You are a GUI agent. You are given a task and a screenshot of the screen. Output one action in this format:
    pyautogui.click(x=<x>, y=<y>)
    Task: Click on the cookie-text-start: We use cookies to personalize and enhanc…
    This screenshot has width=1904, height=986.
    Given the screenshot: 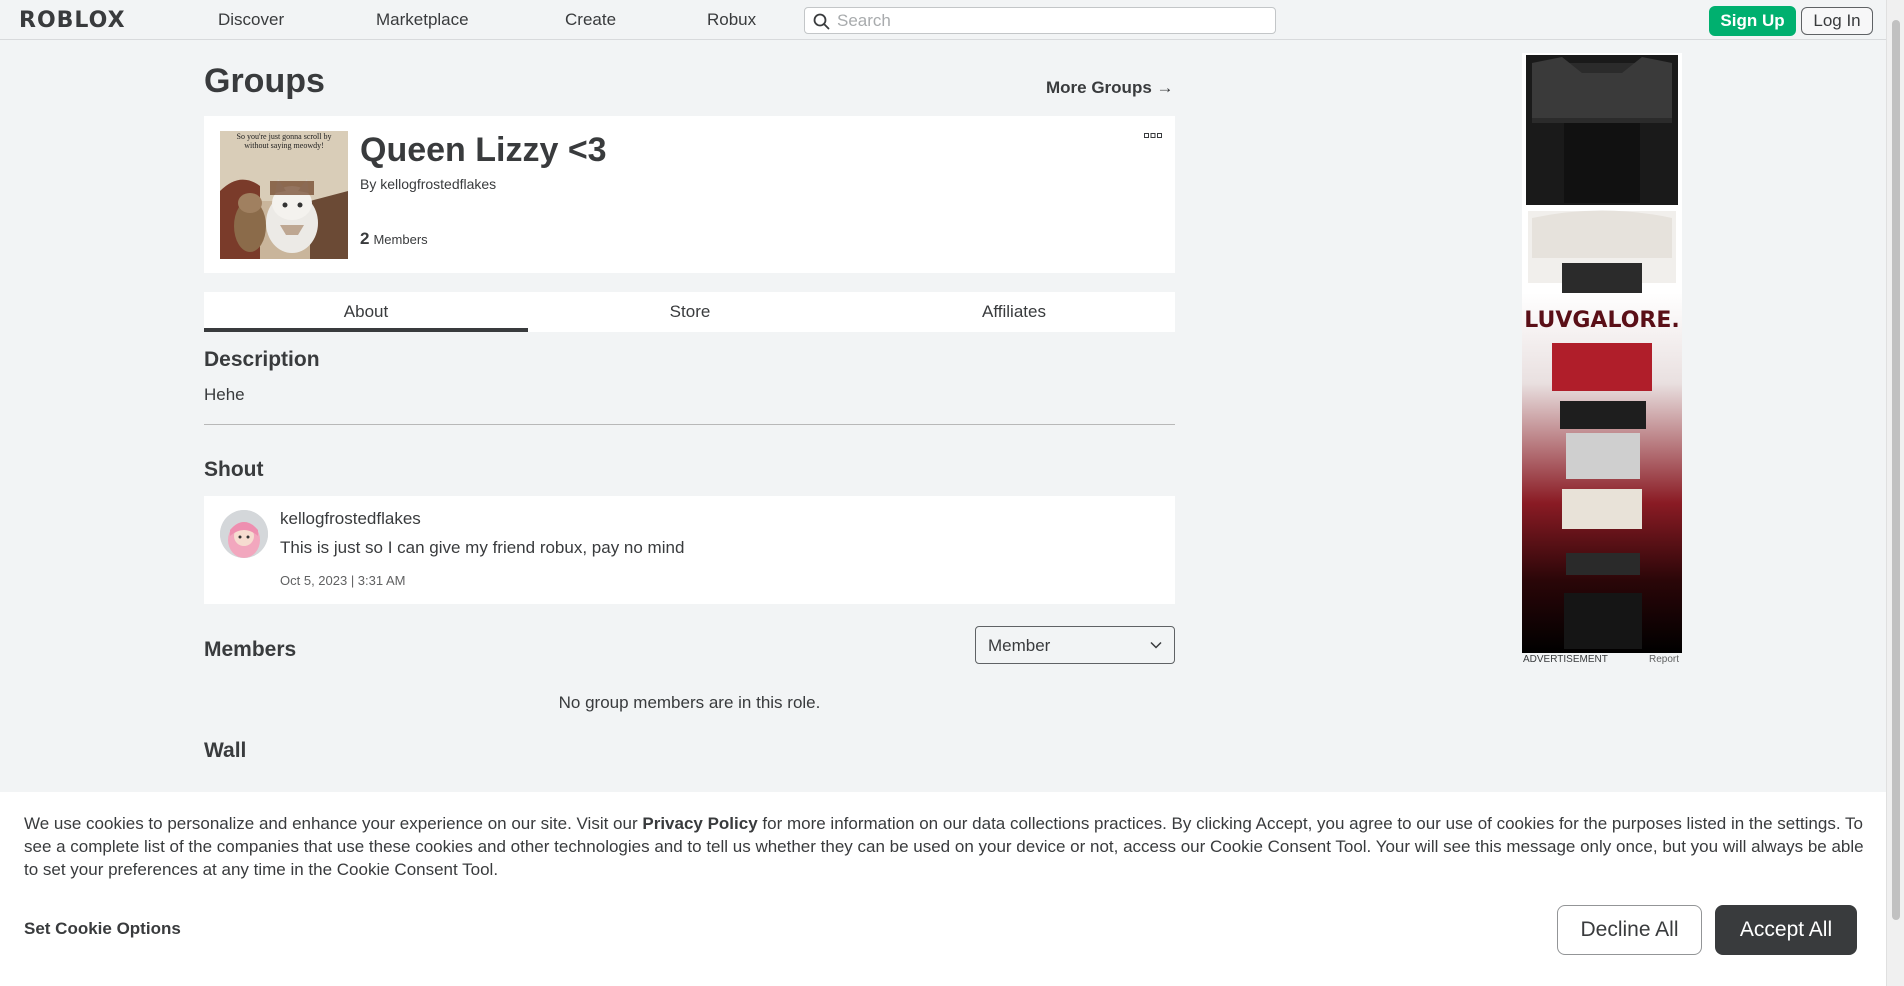 What is the action you would take?
    pyautogui.click(x=333, y=823)
    